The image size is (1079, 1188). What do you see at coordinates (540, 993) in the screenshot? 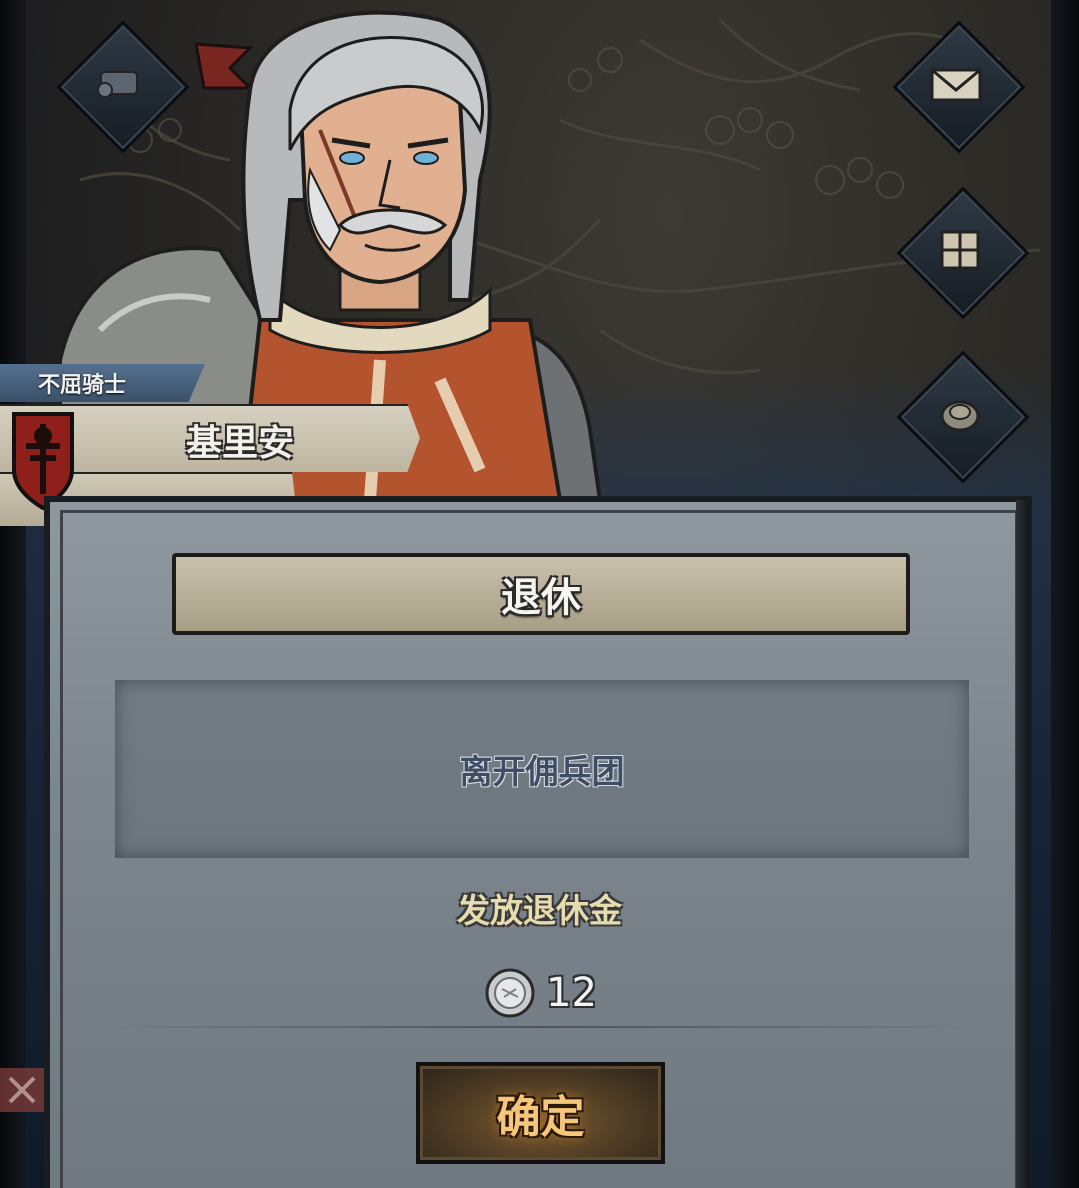
I see `payout-cost: 12` at bounding box center [540, 993].